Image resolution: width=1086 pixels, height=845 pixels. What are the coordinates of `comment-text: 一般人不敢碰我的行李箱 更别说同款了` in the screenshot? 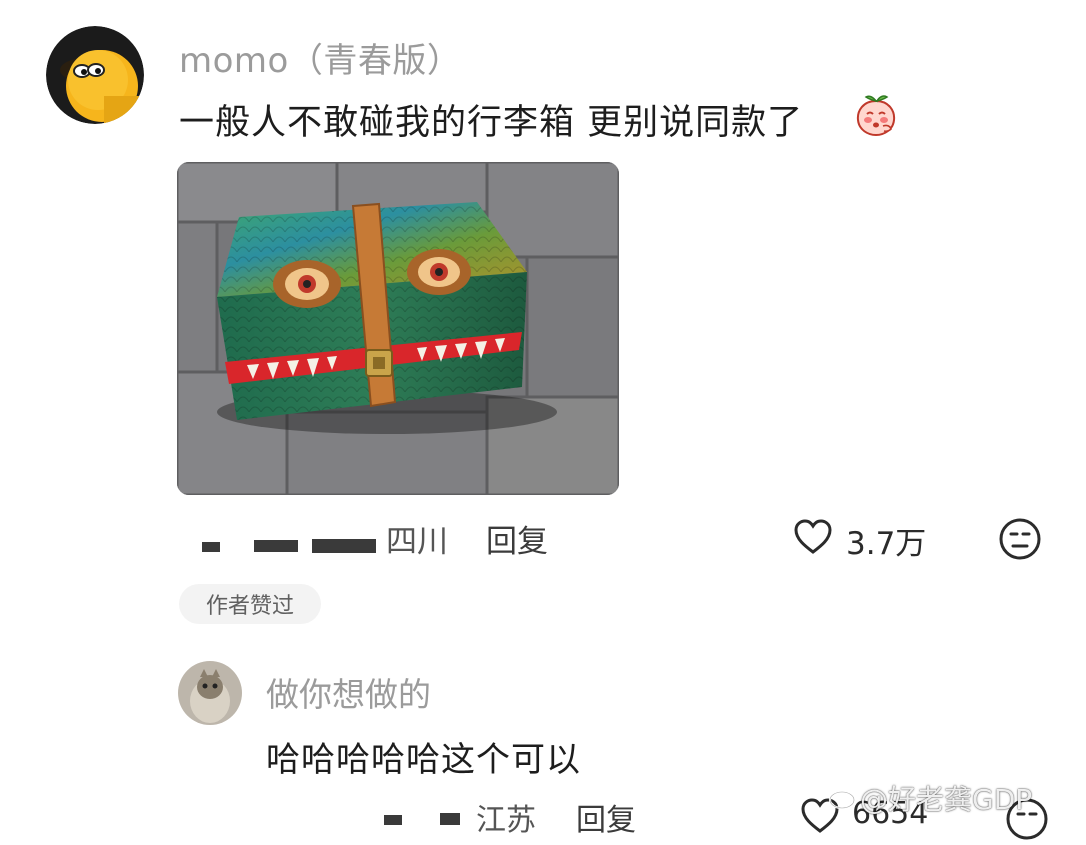 It's located at (491, 123).